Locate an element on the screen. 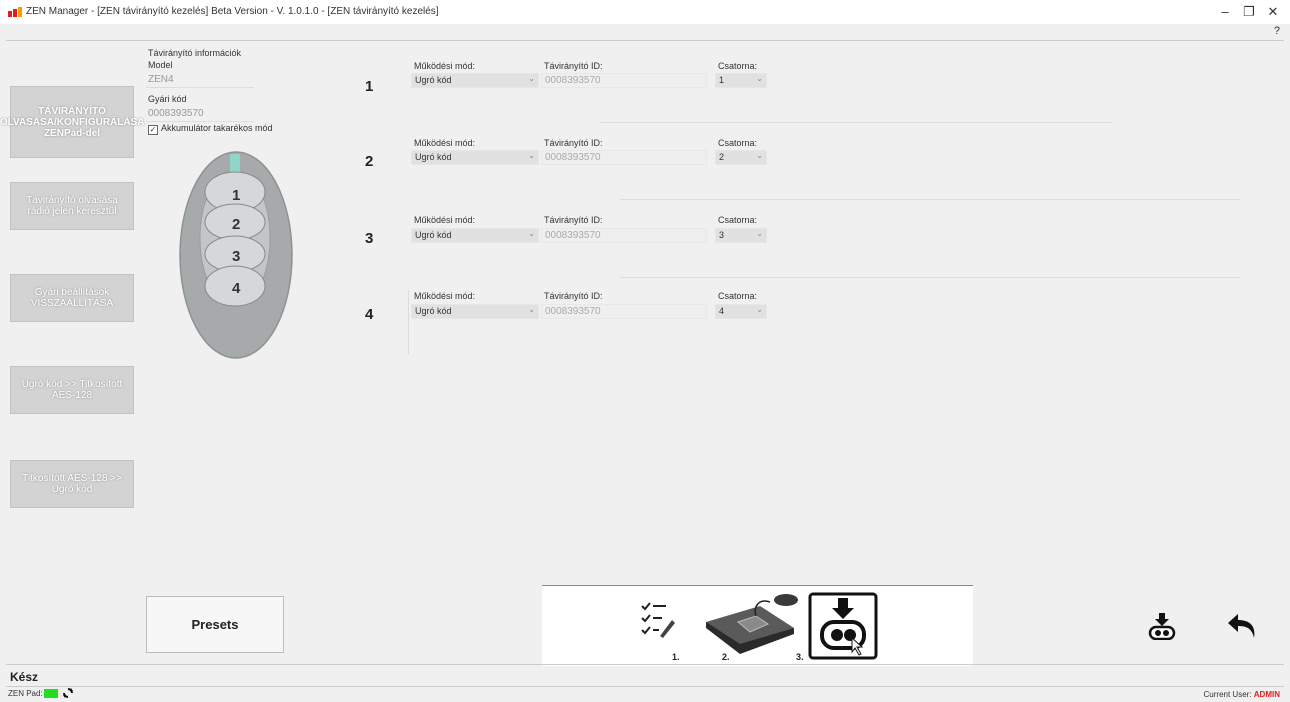 The width and height of the screenshot is (1290, 702). channel-3-mode-label: Működési mód: is located at coordinates (445, 220).